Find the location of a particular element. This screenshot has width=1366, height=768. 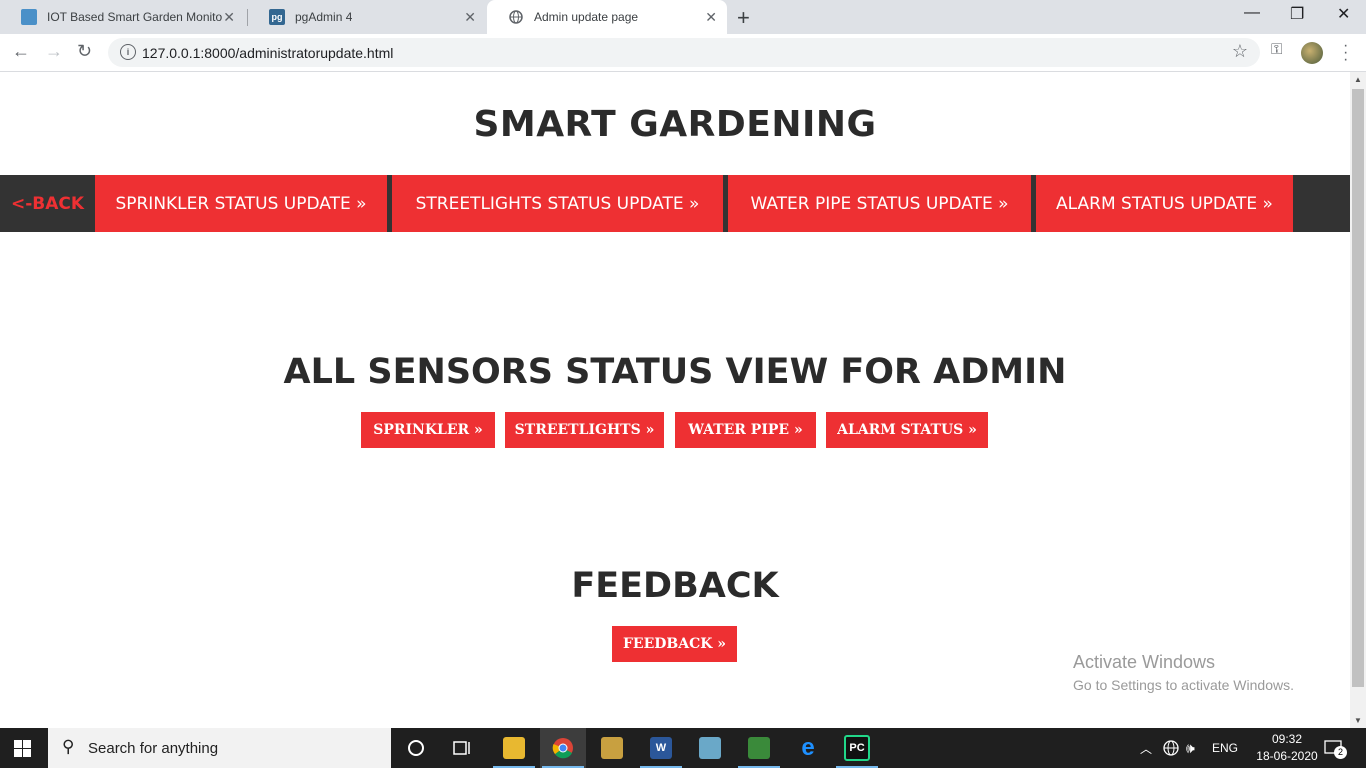

globe-icon is located at coordinates (516, 17).